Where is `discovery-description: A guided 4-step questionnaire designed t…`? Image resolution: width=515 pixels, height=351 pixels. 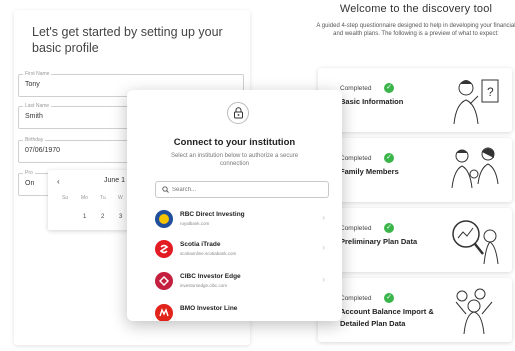 discovery-description: A guided 4-step questionnaire designed t… is located at coordinates (415, 30).